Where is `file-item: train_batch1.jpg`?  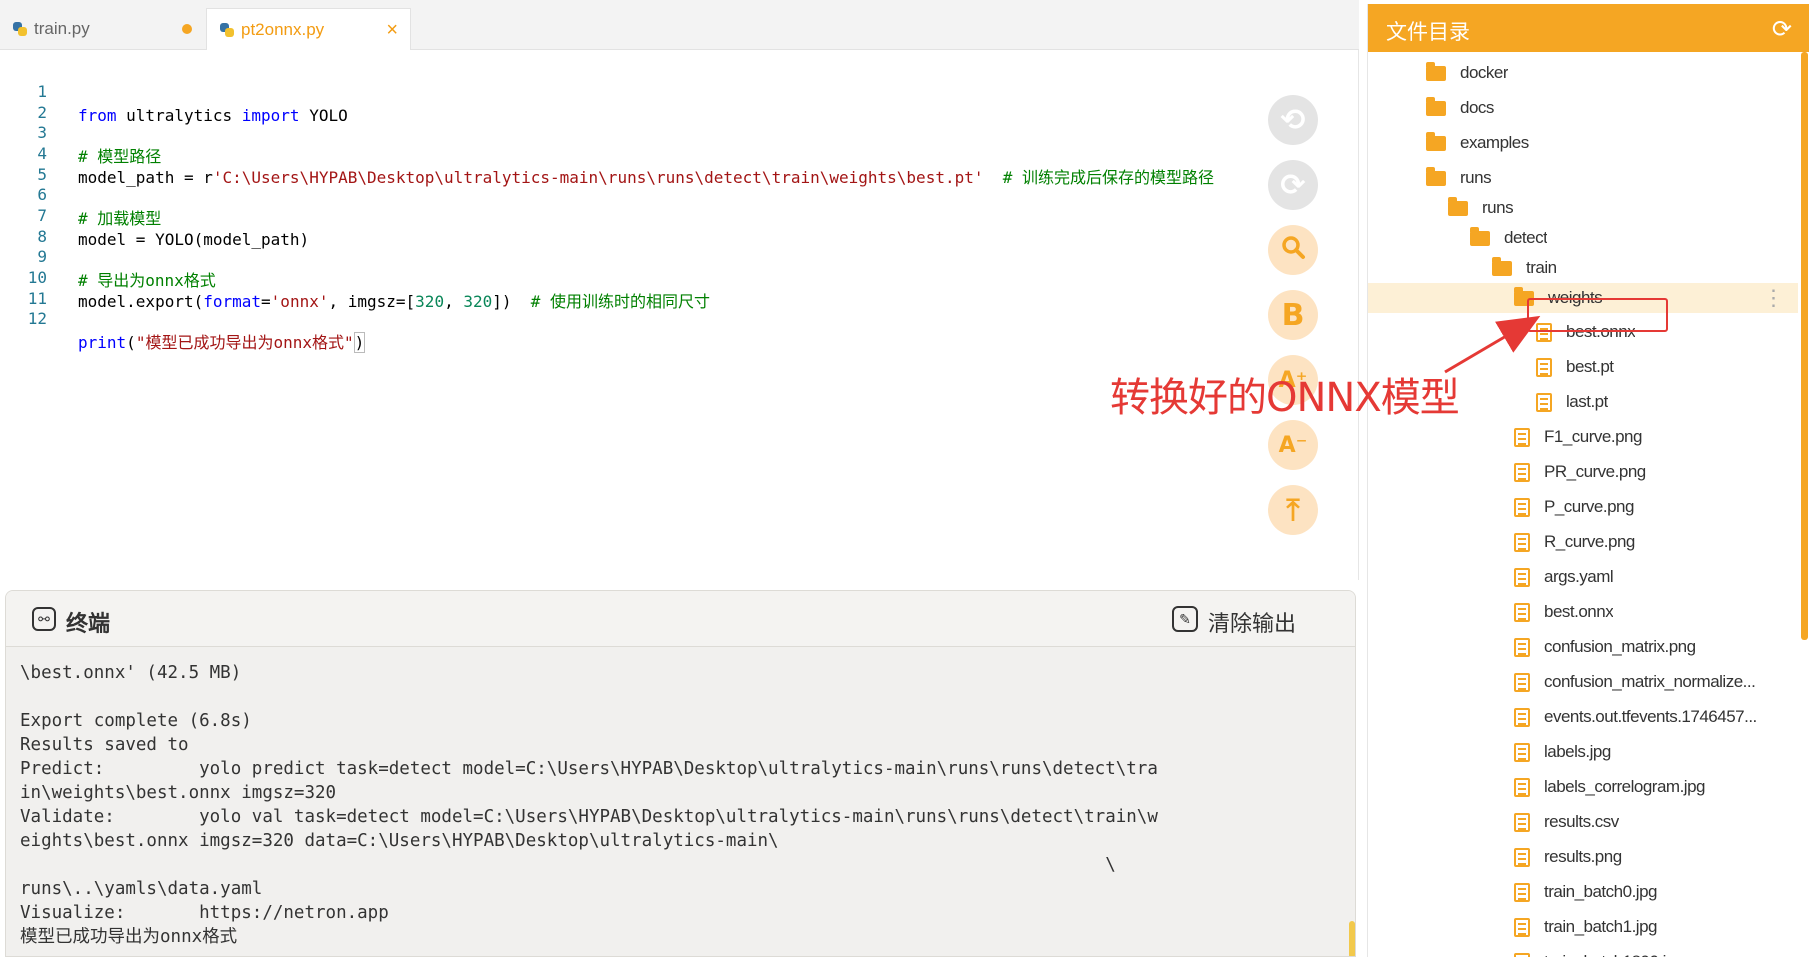
file-item: train_batch1.jpg is located at coordinates (1583, 927).